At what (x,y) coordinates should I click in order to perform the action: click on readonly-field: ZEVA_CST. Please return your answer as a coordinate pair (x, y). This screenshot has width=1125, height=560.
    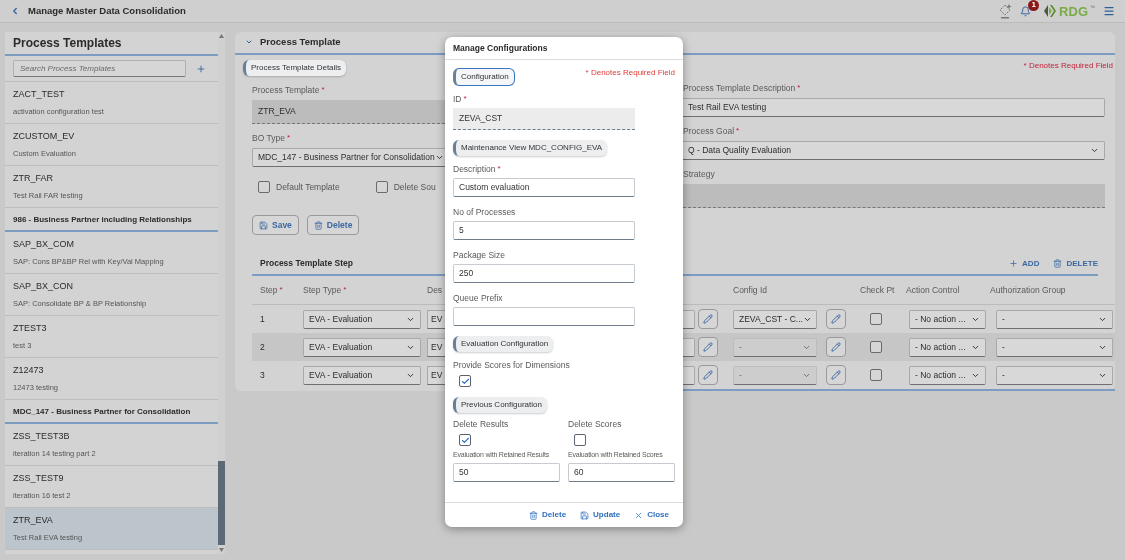
    Looking at the image, I should click on (544, 119).